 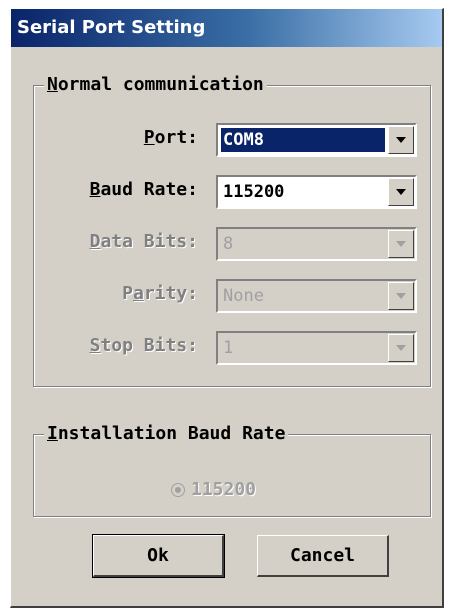 I want to click on port-dropdown-button, so click(x=401, y=140).